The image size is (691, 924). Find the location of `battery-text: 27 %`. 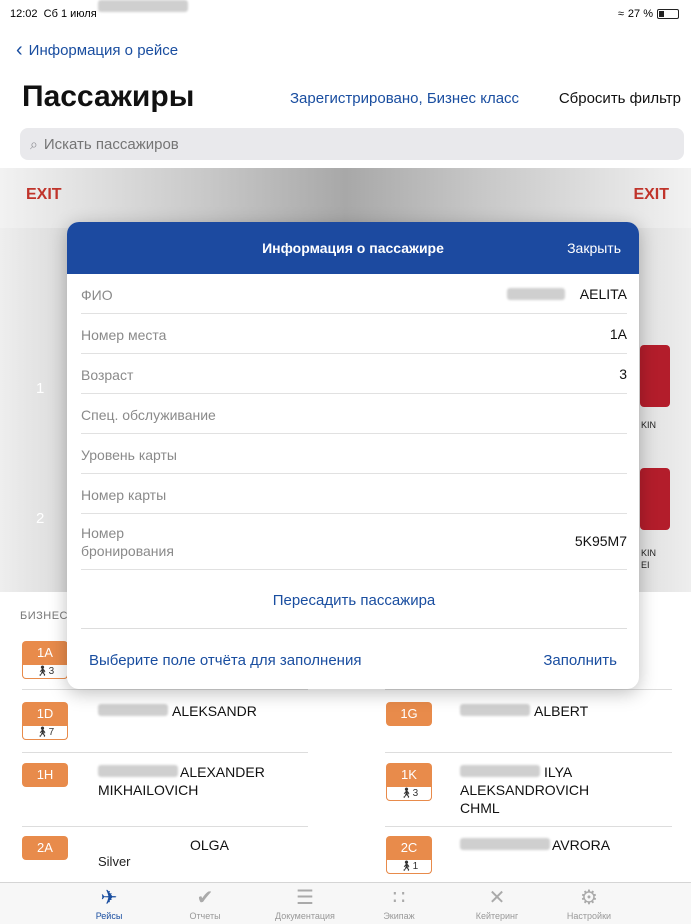

battery-text: 27 % is located at coordinates (640, 14).